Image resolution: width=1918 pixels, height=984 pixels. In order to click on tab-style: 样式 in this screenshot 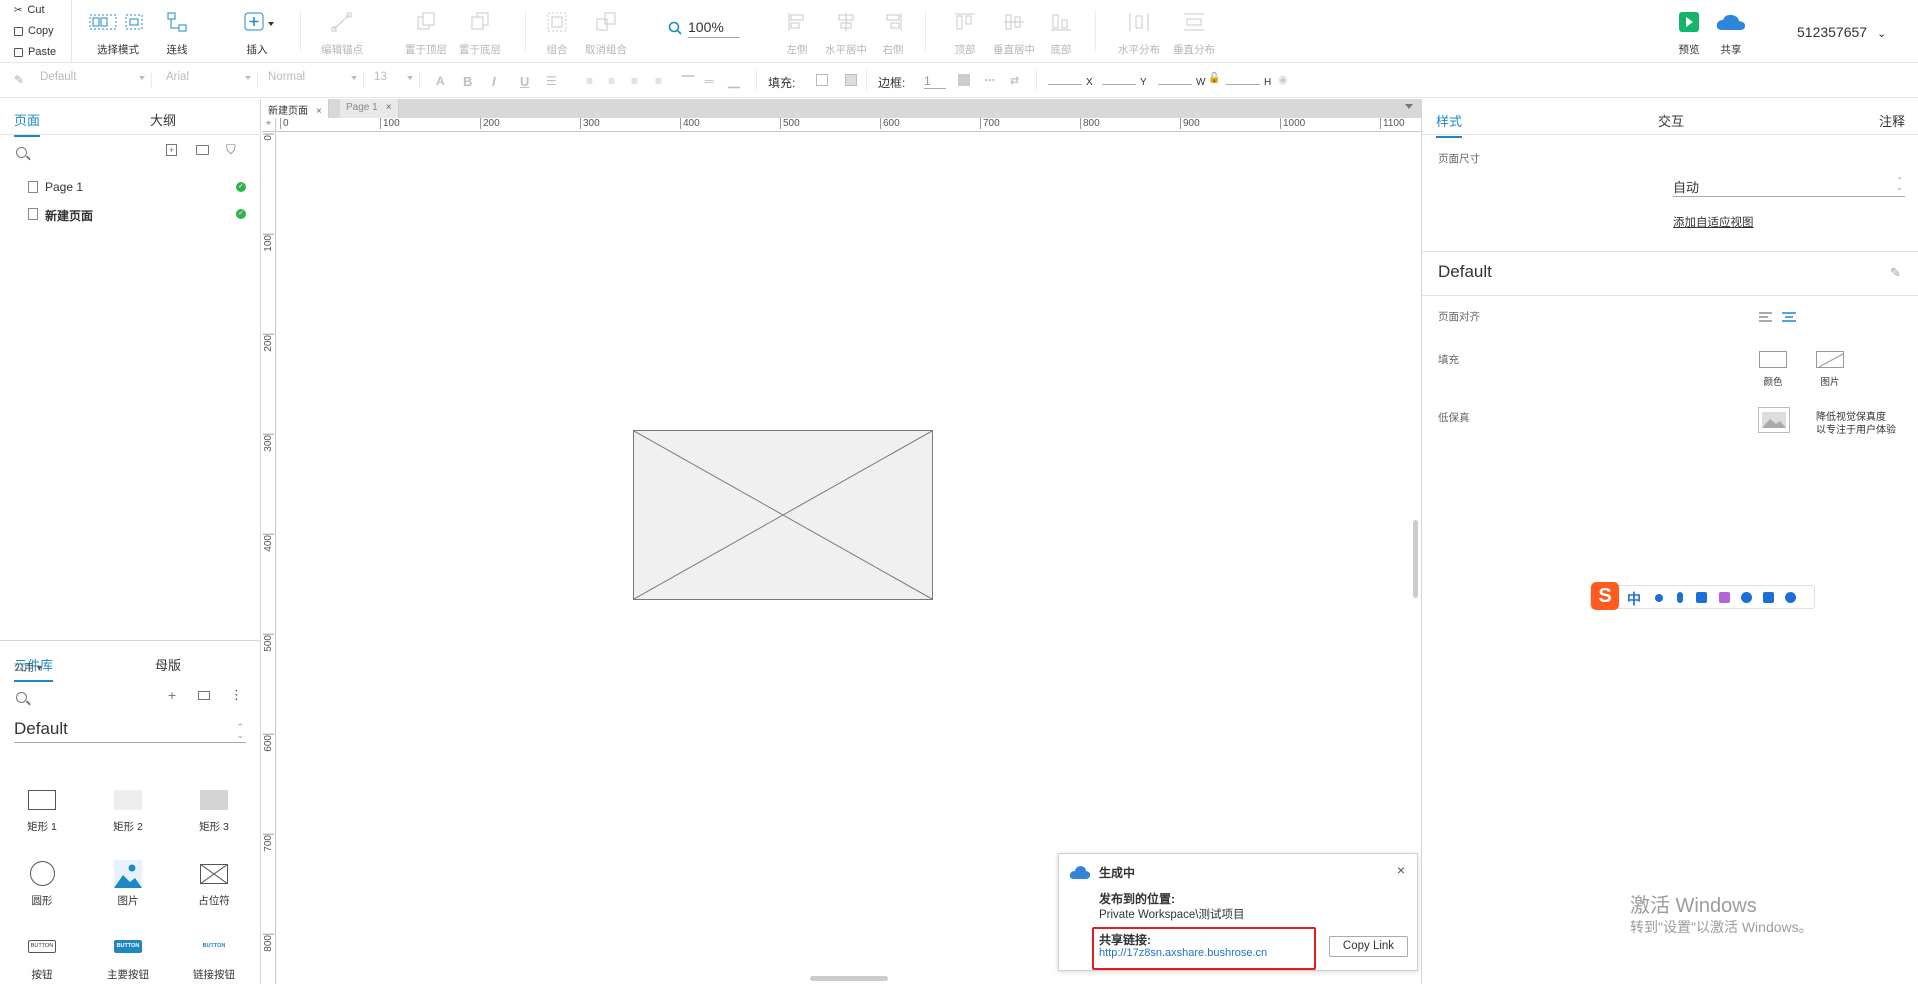, I will do `click(1449, 124)`.